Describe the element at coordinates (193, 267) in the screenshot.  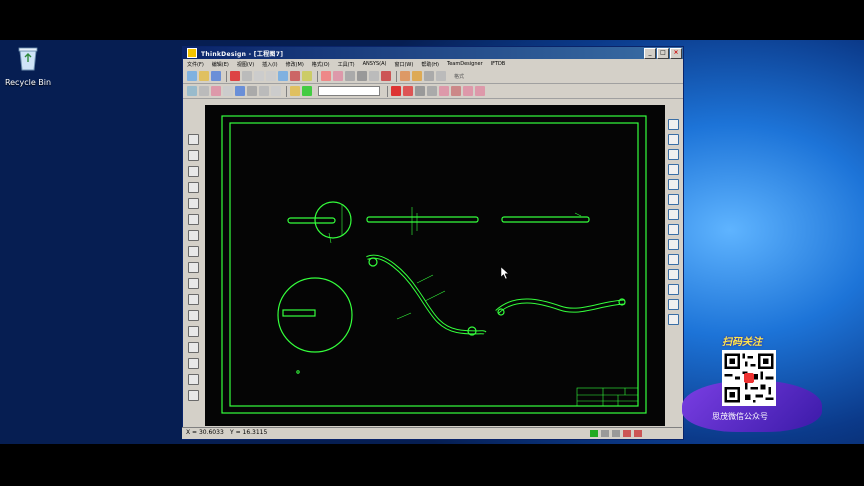
I see `arc-tool-icon` at that location.